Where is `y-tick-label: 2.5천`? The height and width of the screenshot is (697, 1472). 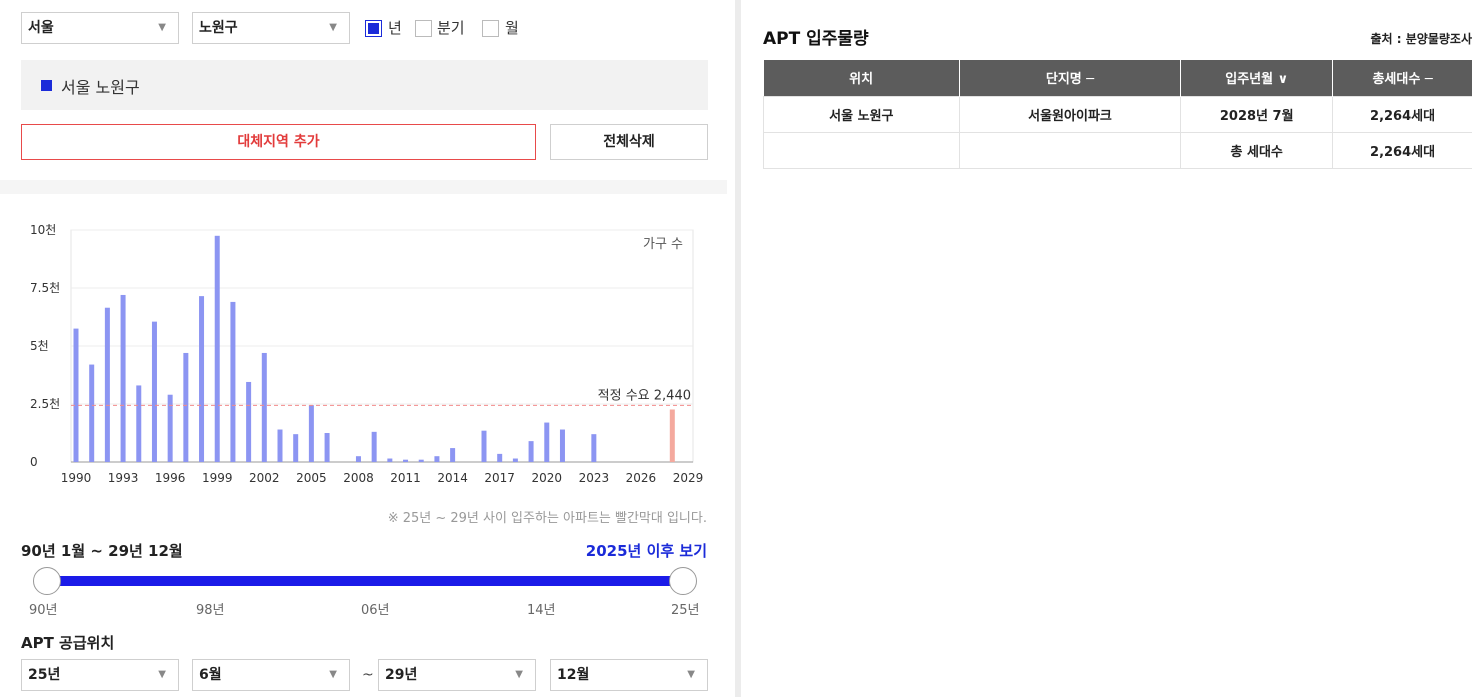 y-tick-label: 2.5천 is located at coordinates (45, 403).